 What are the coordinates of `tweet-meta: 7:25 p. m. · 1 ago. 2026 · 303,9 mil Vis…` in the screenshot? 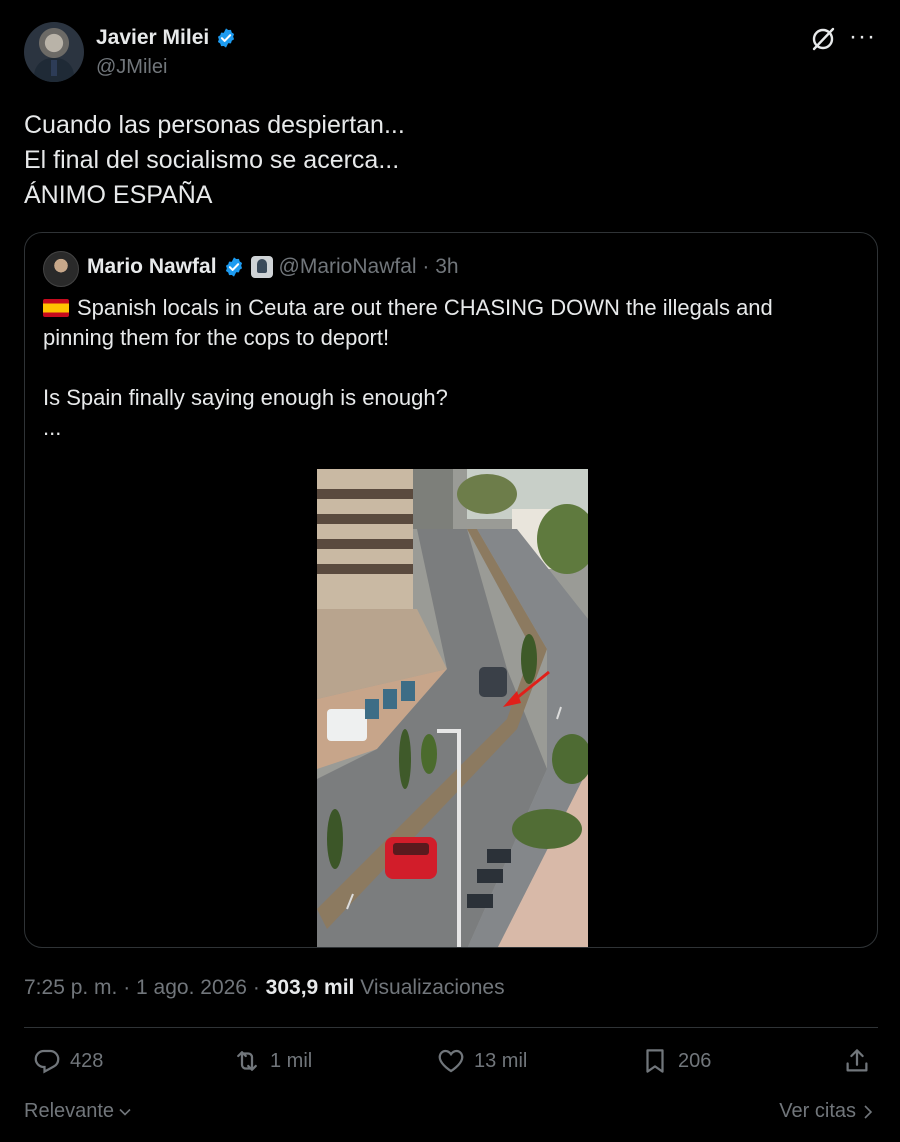 It's located at (264, 988).